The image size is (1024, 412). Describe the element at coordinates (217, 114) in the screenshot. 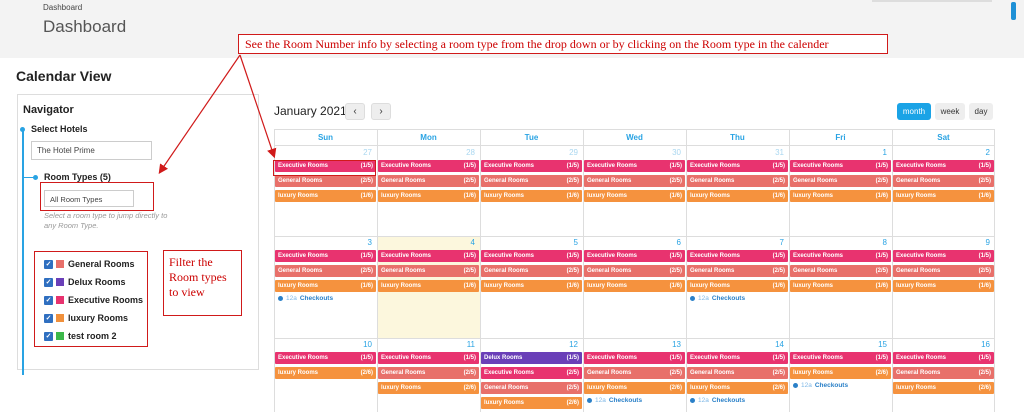

I see `annotation-arrows` at that location.